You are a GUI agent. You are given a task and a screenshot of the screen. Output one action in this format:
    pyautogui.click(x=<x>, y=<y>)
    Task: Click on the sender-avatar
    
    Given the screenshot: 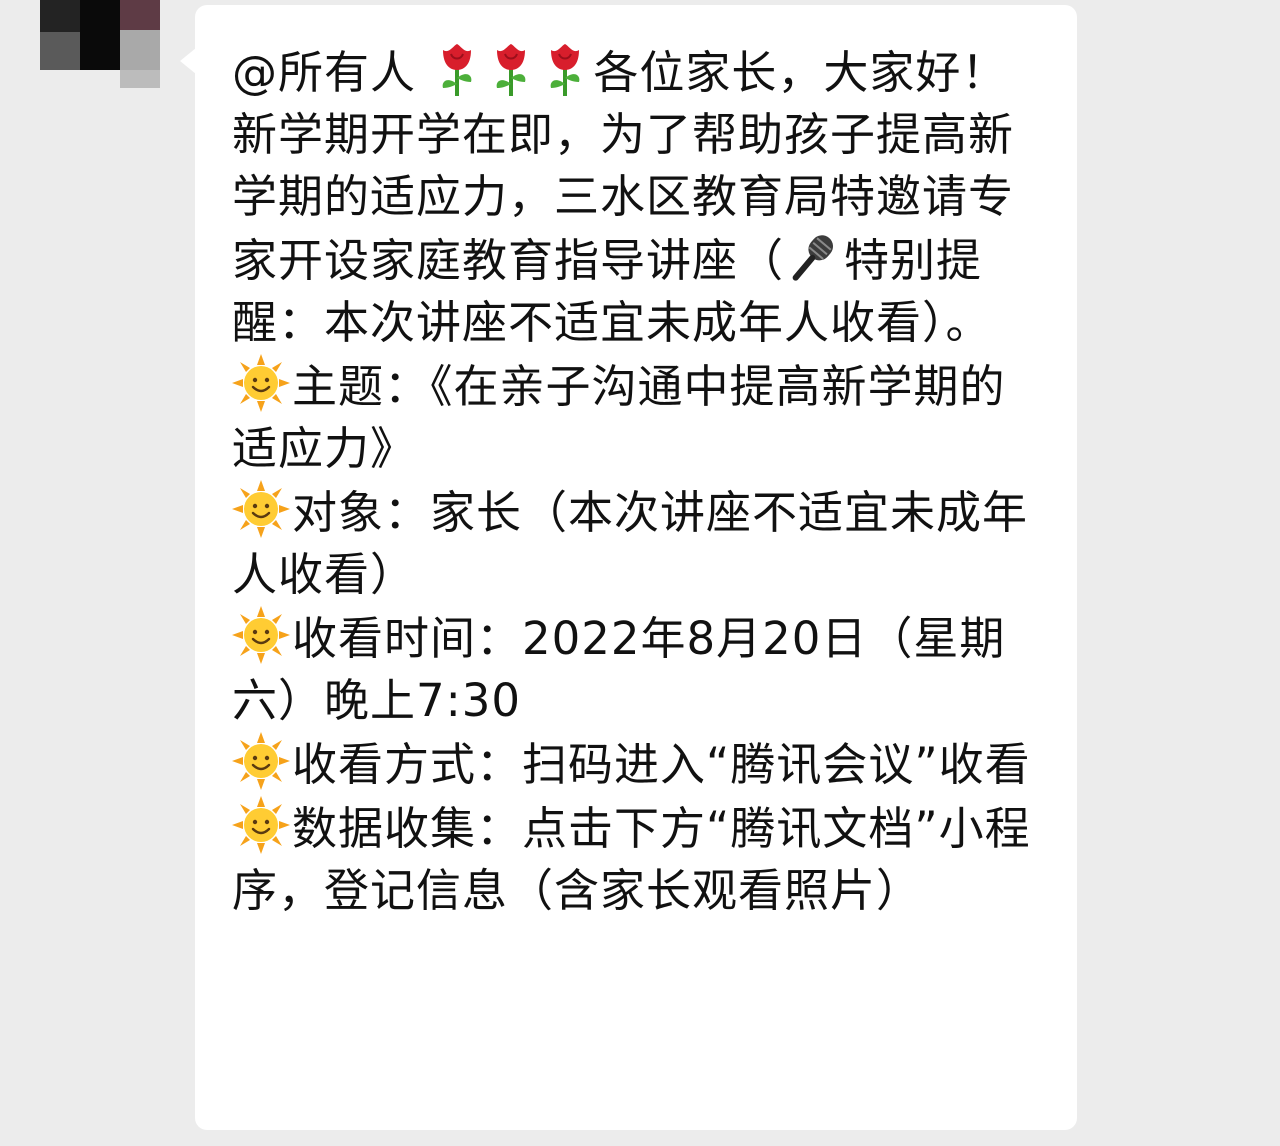 What is the action you would take?
    pyautogui.click(x=100, y=44)
    